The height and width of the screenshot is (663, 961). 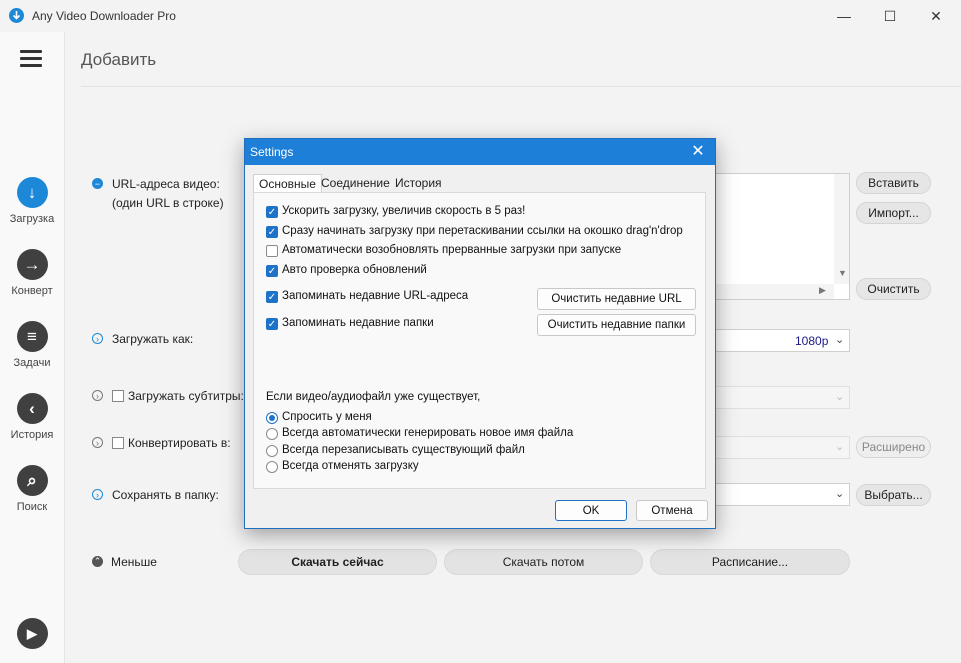 I want to click on dialog-title: Settings, so click(x=272, y=152).